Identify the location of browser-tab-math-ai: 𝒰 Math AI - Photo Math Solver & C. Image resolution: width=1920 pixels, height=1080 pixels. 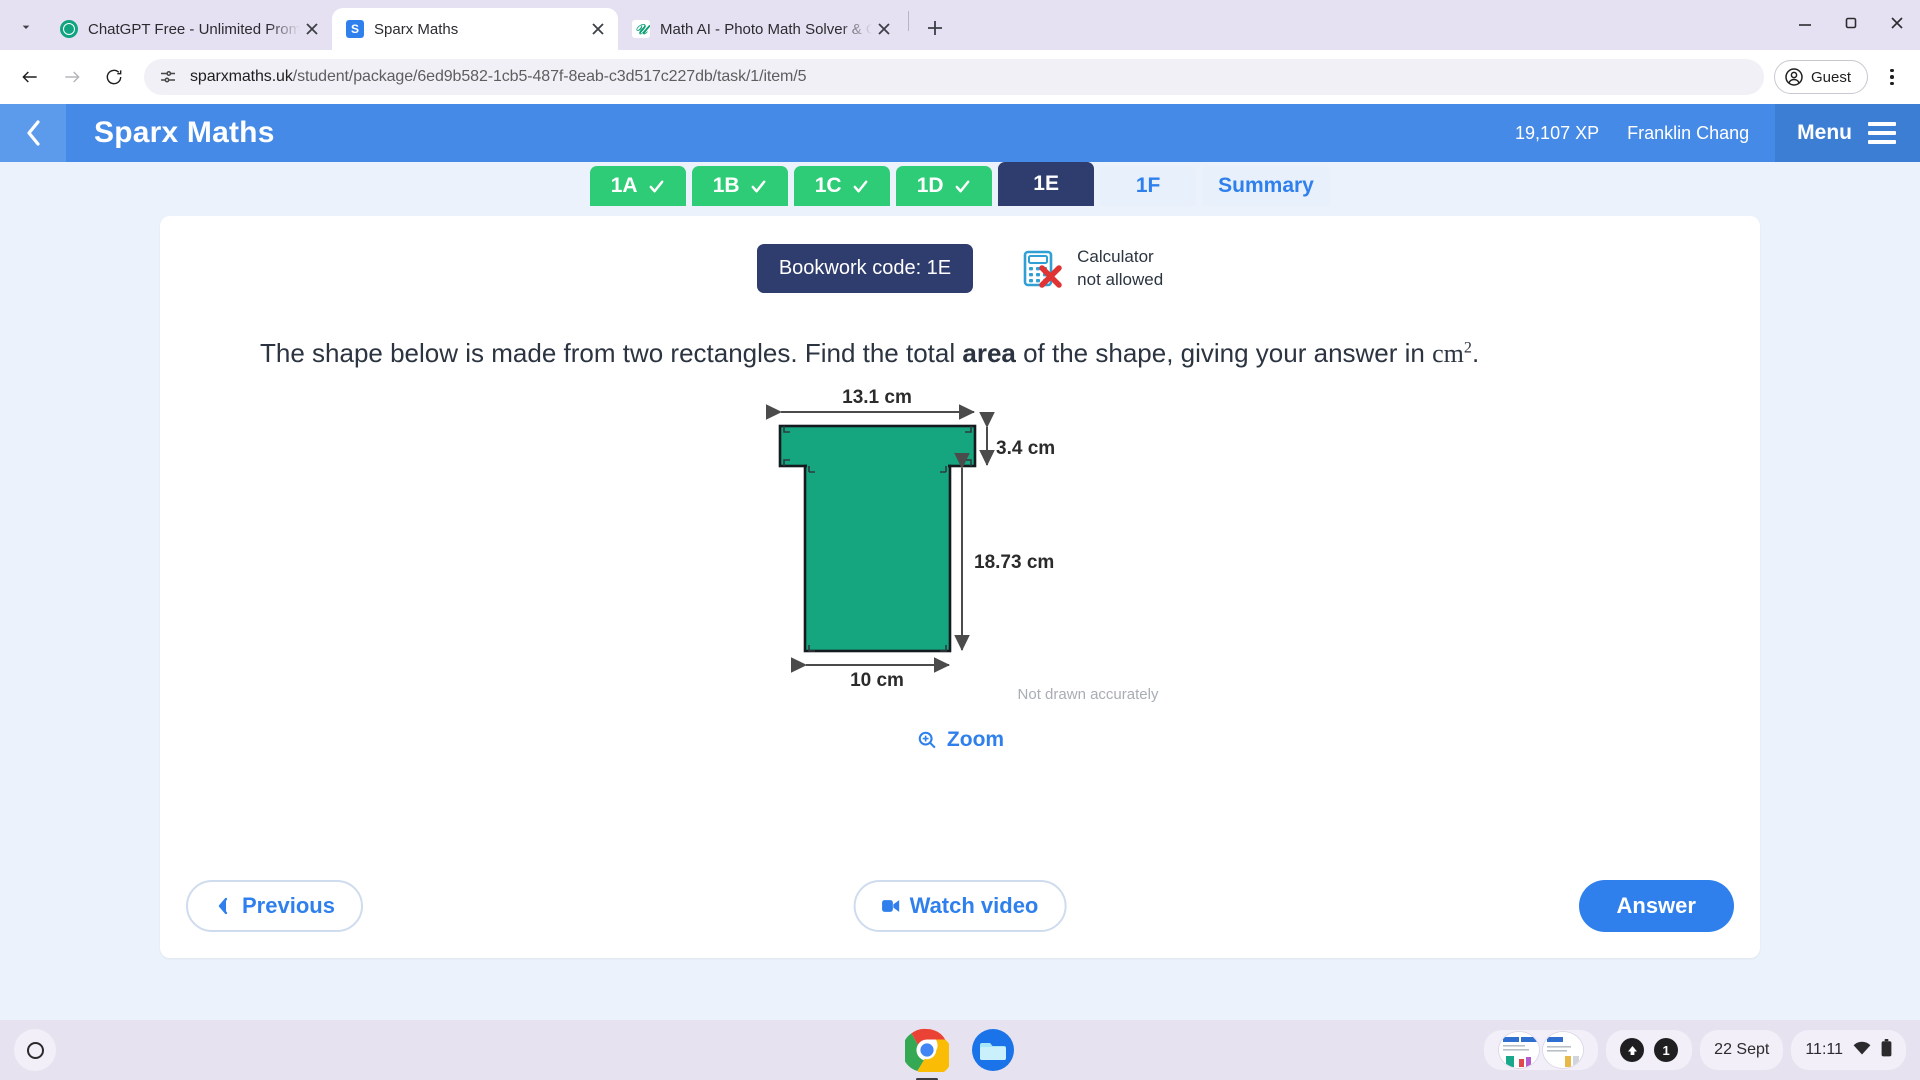
(761, 29).